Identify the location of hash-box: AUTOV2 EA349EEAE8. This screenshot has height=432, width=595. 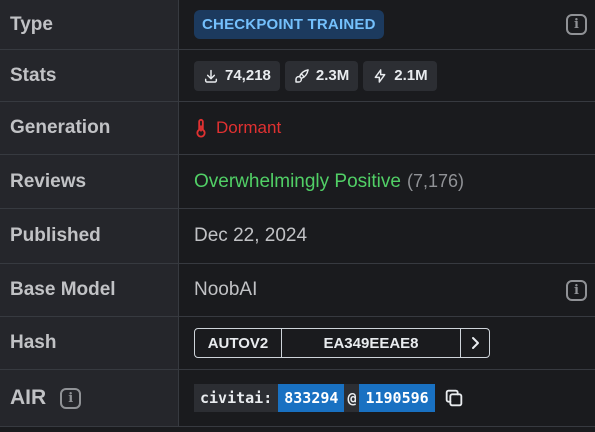
(342, 343).